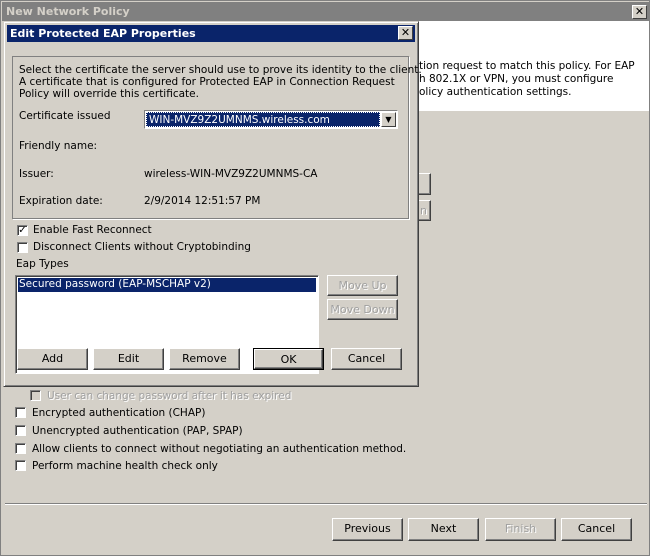  Describe the element at coordinates (639, 12) in the screenshot. I see `window-close-button: ✕` at that location.